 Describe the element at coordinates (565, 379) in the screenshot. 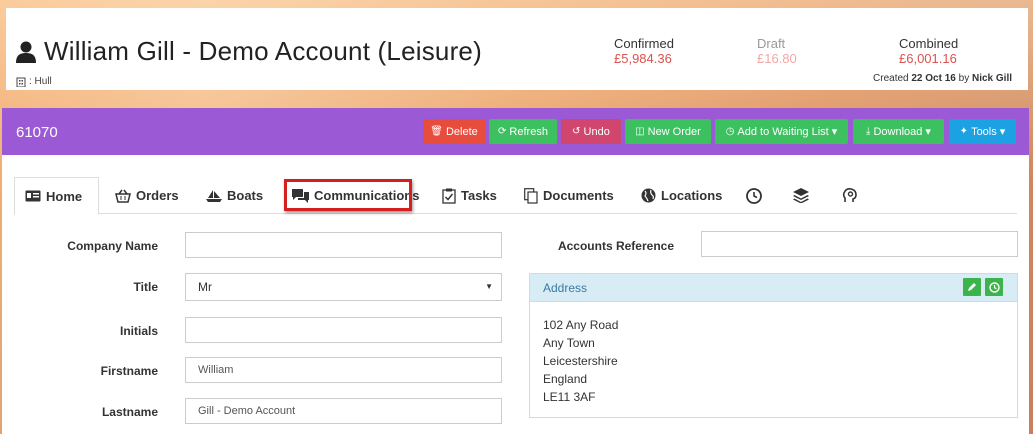

I see `address-line: England` at that location.